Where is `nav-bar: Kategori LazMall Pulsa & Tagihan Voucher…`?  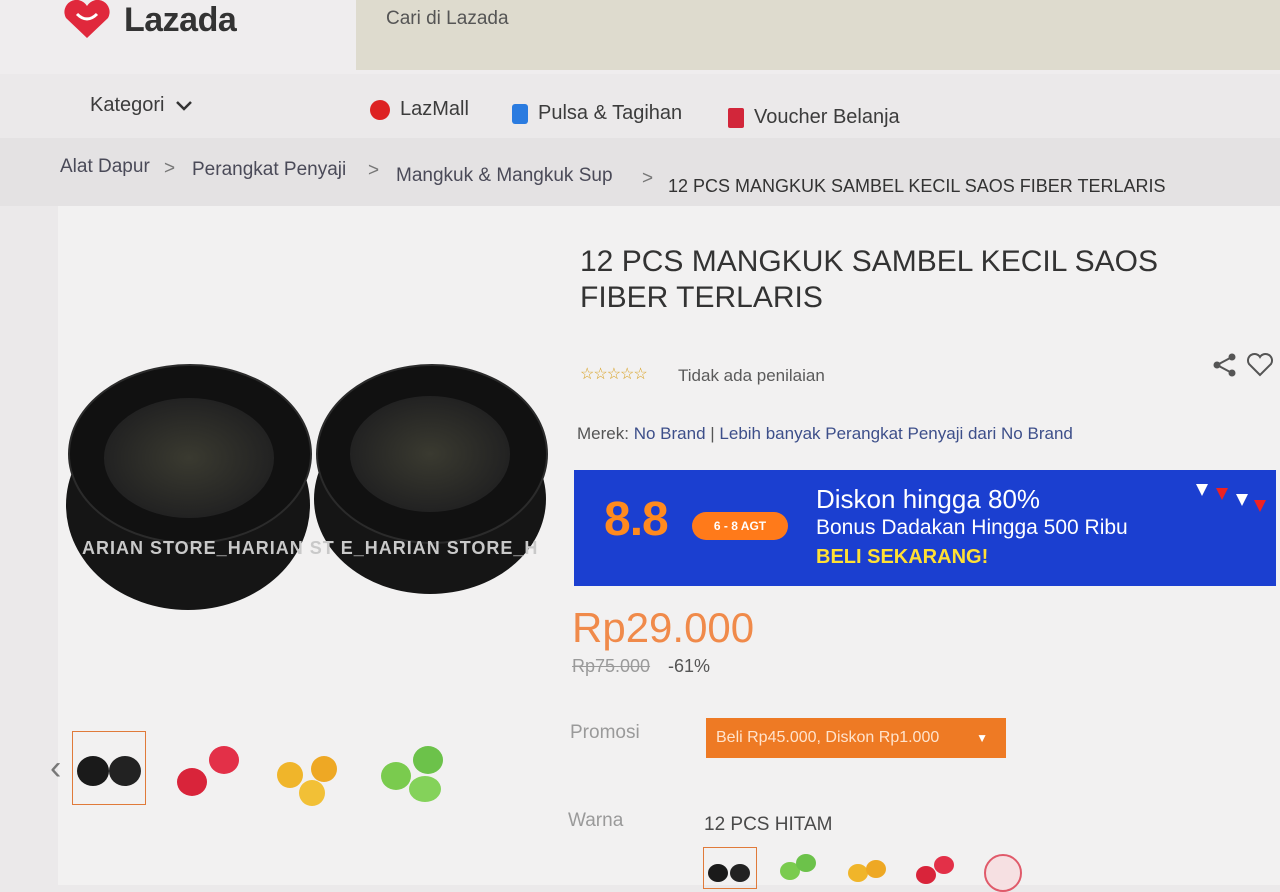 nav-bar: Kategori LazMall Pulsa & Tagihan Voucher… is located at coordinates (640, 106).